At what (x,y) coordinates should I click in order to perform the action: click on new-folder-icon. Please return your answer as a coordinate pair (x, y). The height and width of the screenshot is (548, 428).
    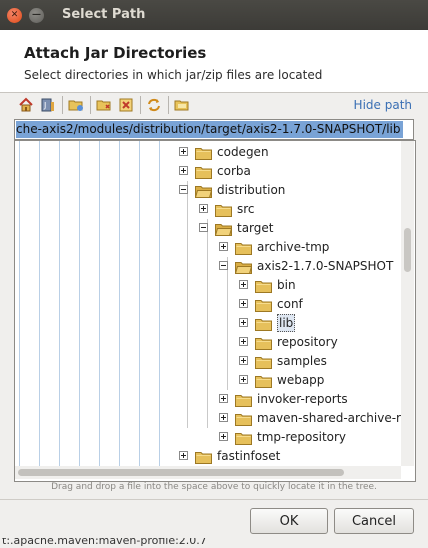
    Looking at the image, I should click on (75, 105).